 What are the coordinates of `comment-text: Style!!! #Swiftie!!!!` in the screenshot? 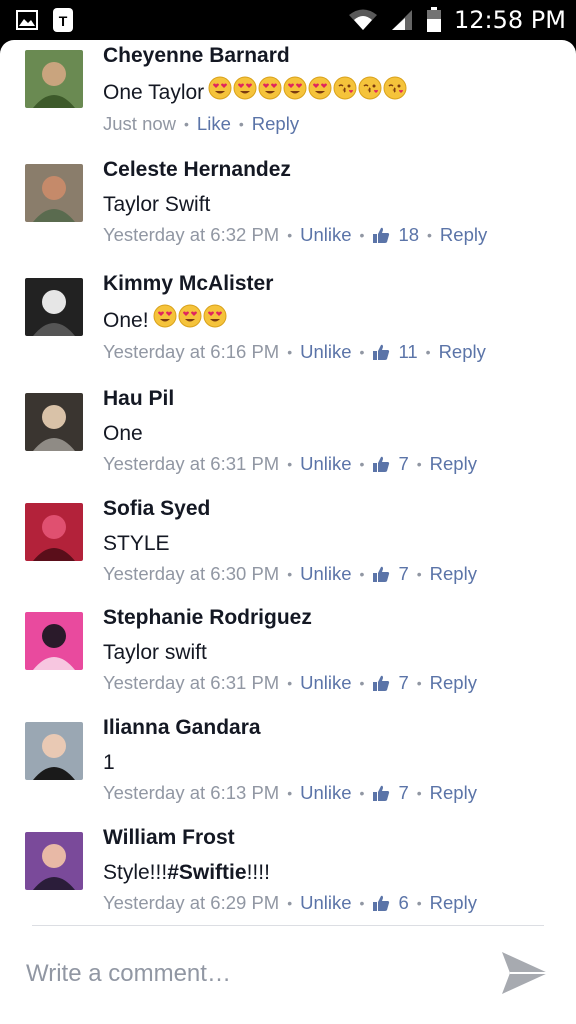 It's located at (329, 873).